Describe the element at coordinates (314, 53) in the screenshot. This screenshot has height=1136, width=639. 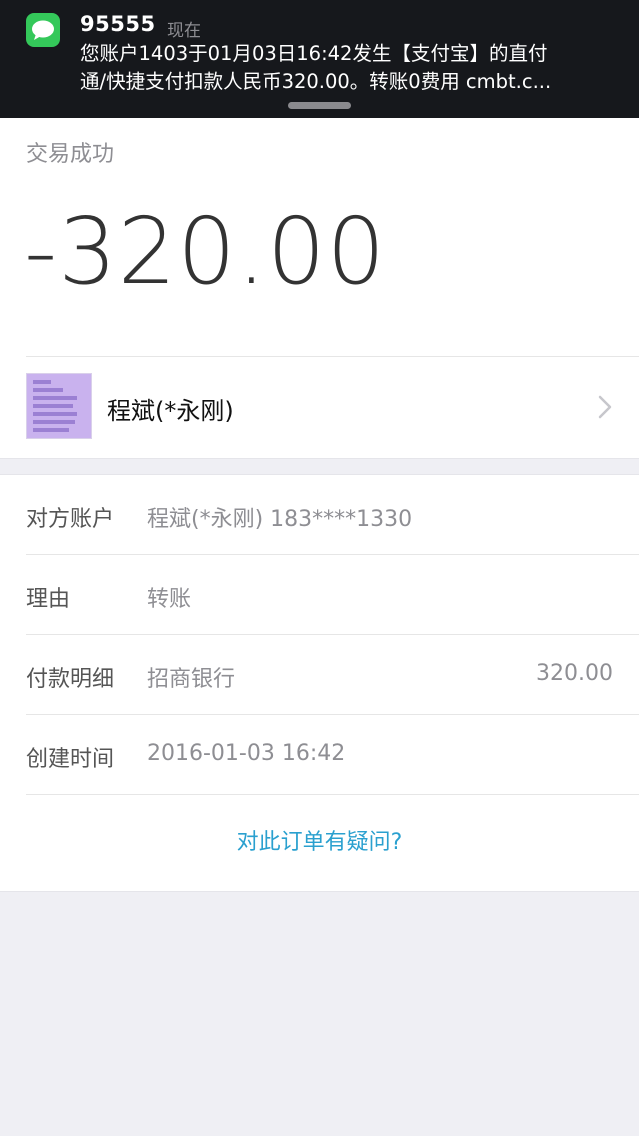
I see `notification-line-1: 您账户1403于01月03日16:42发生【支付宝】的直付` at that location.